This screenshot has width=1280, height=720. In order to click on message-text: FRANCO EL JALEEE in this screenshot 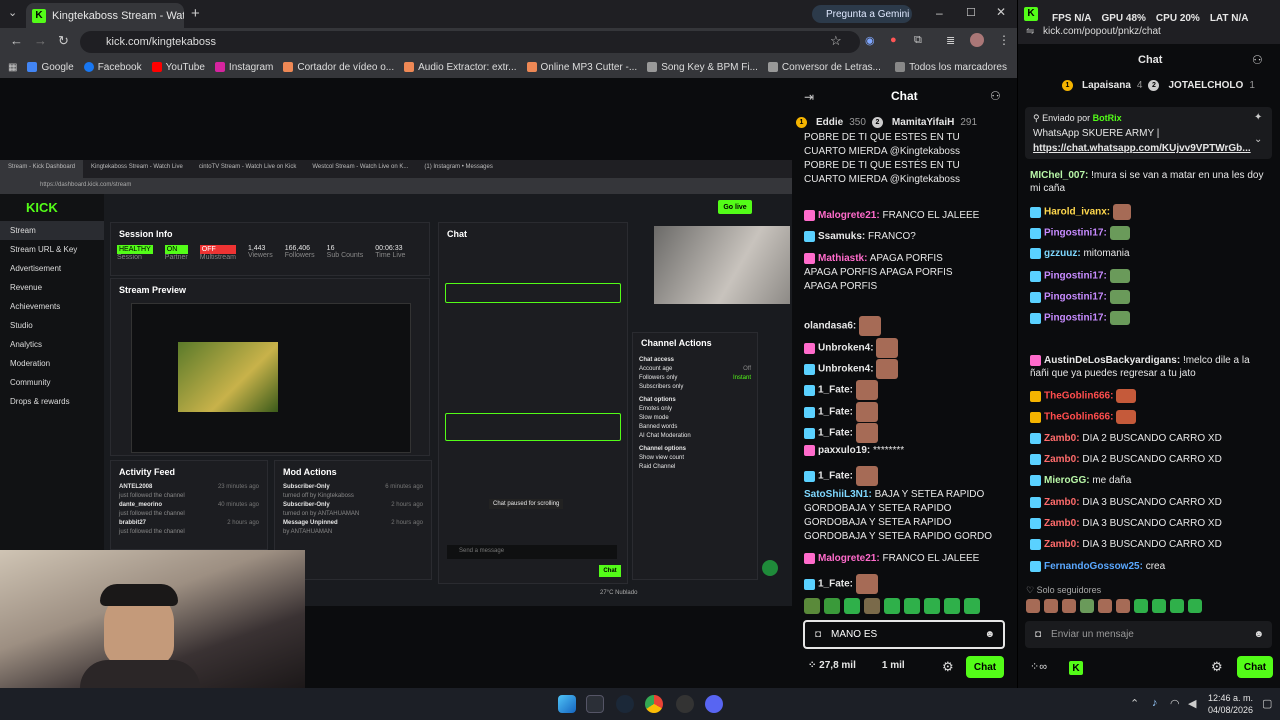, I will do `click(931, 215)`.